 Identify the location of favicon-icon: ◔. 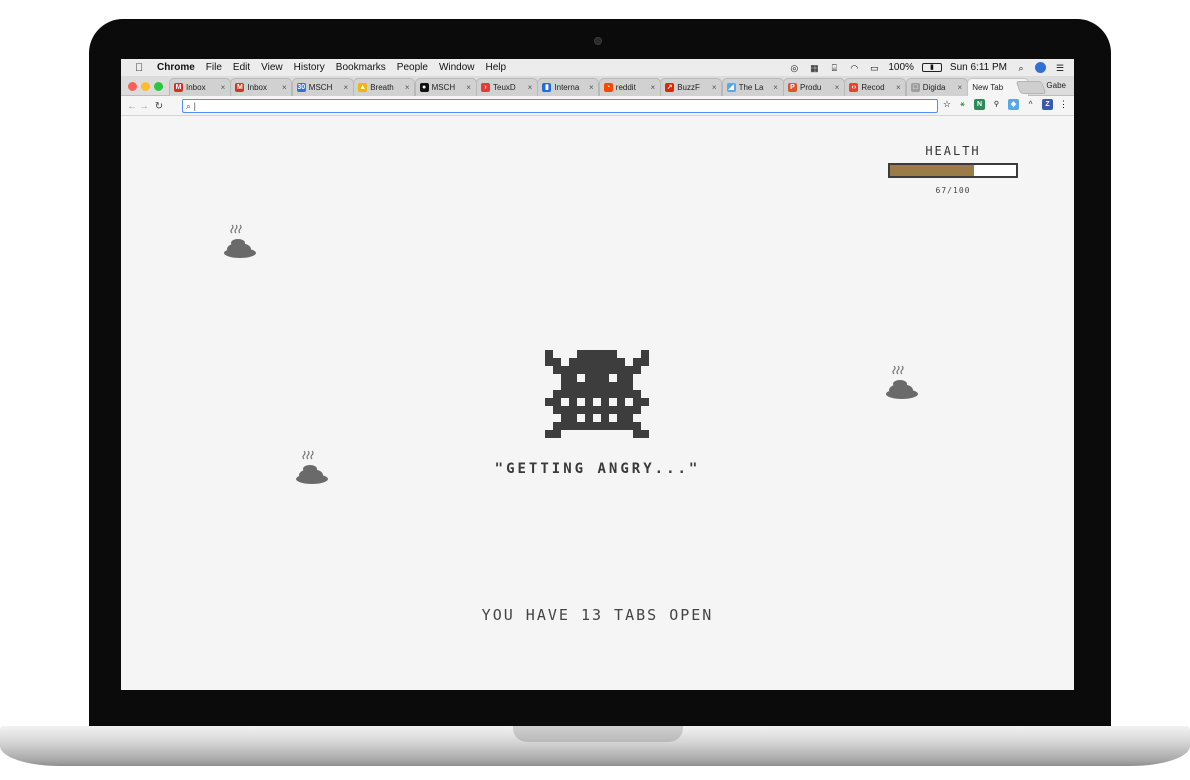
(608, 87).